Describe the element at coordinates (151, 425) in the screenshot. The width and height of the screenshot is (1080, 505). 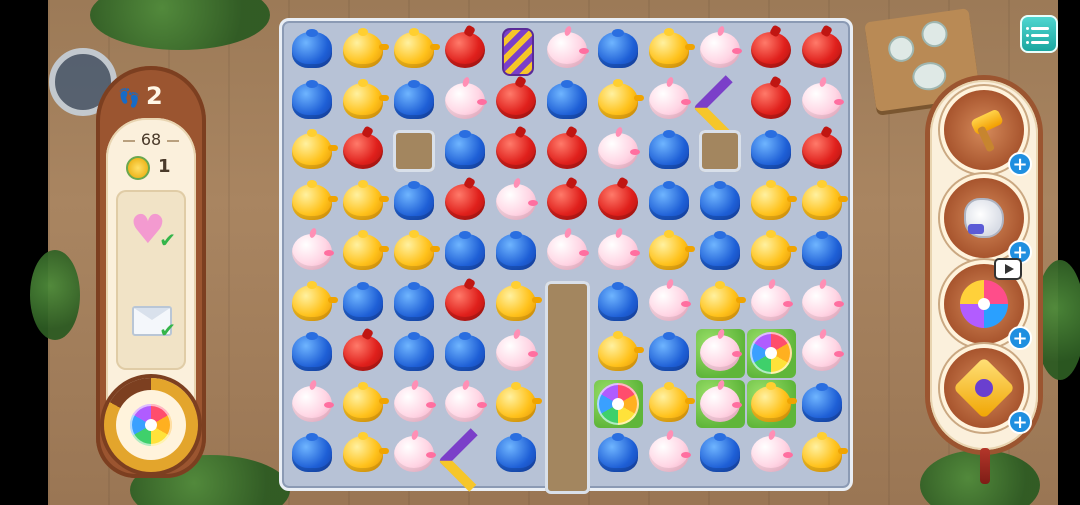
I see `power-booster-button` at that location.